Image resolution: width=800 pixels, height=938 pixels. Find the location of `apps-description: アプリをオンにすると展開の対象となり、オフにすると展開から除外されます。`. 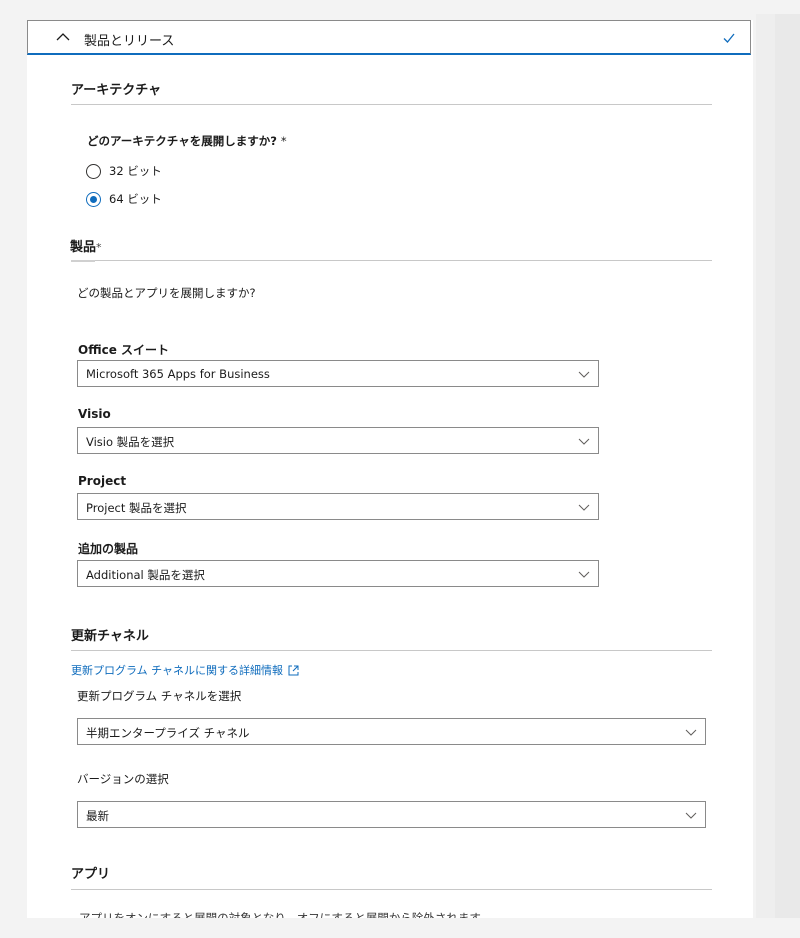

apps-description: アプリをオンにすると展開の対象となり、オフにすると展開から除外されます。 is located at coordinates (285, 914).